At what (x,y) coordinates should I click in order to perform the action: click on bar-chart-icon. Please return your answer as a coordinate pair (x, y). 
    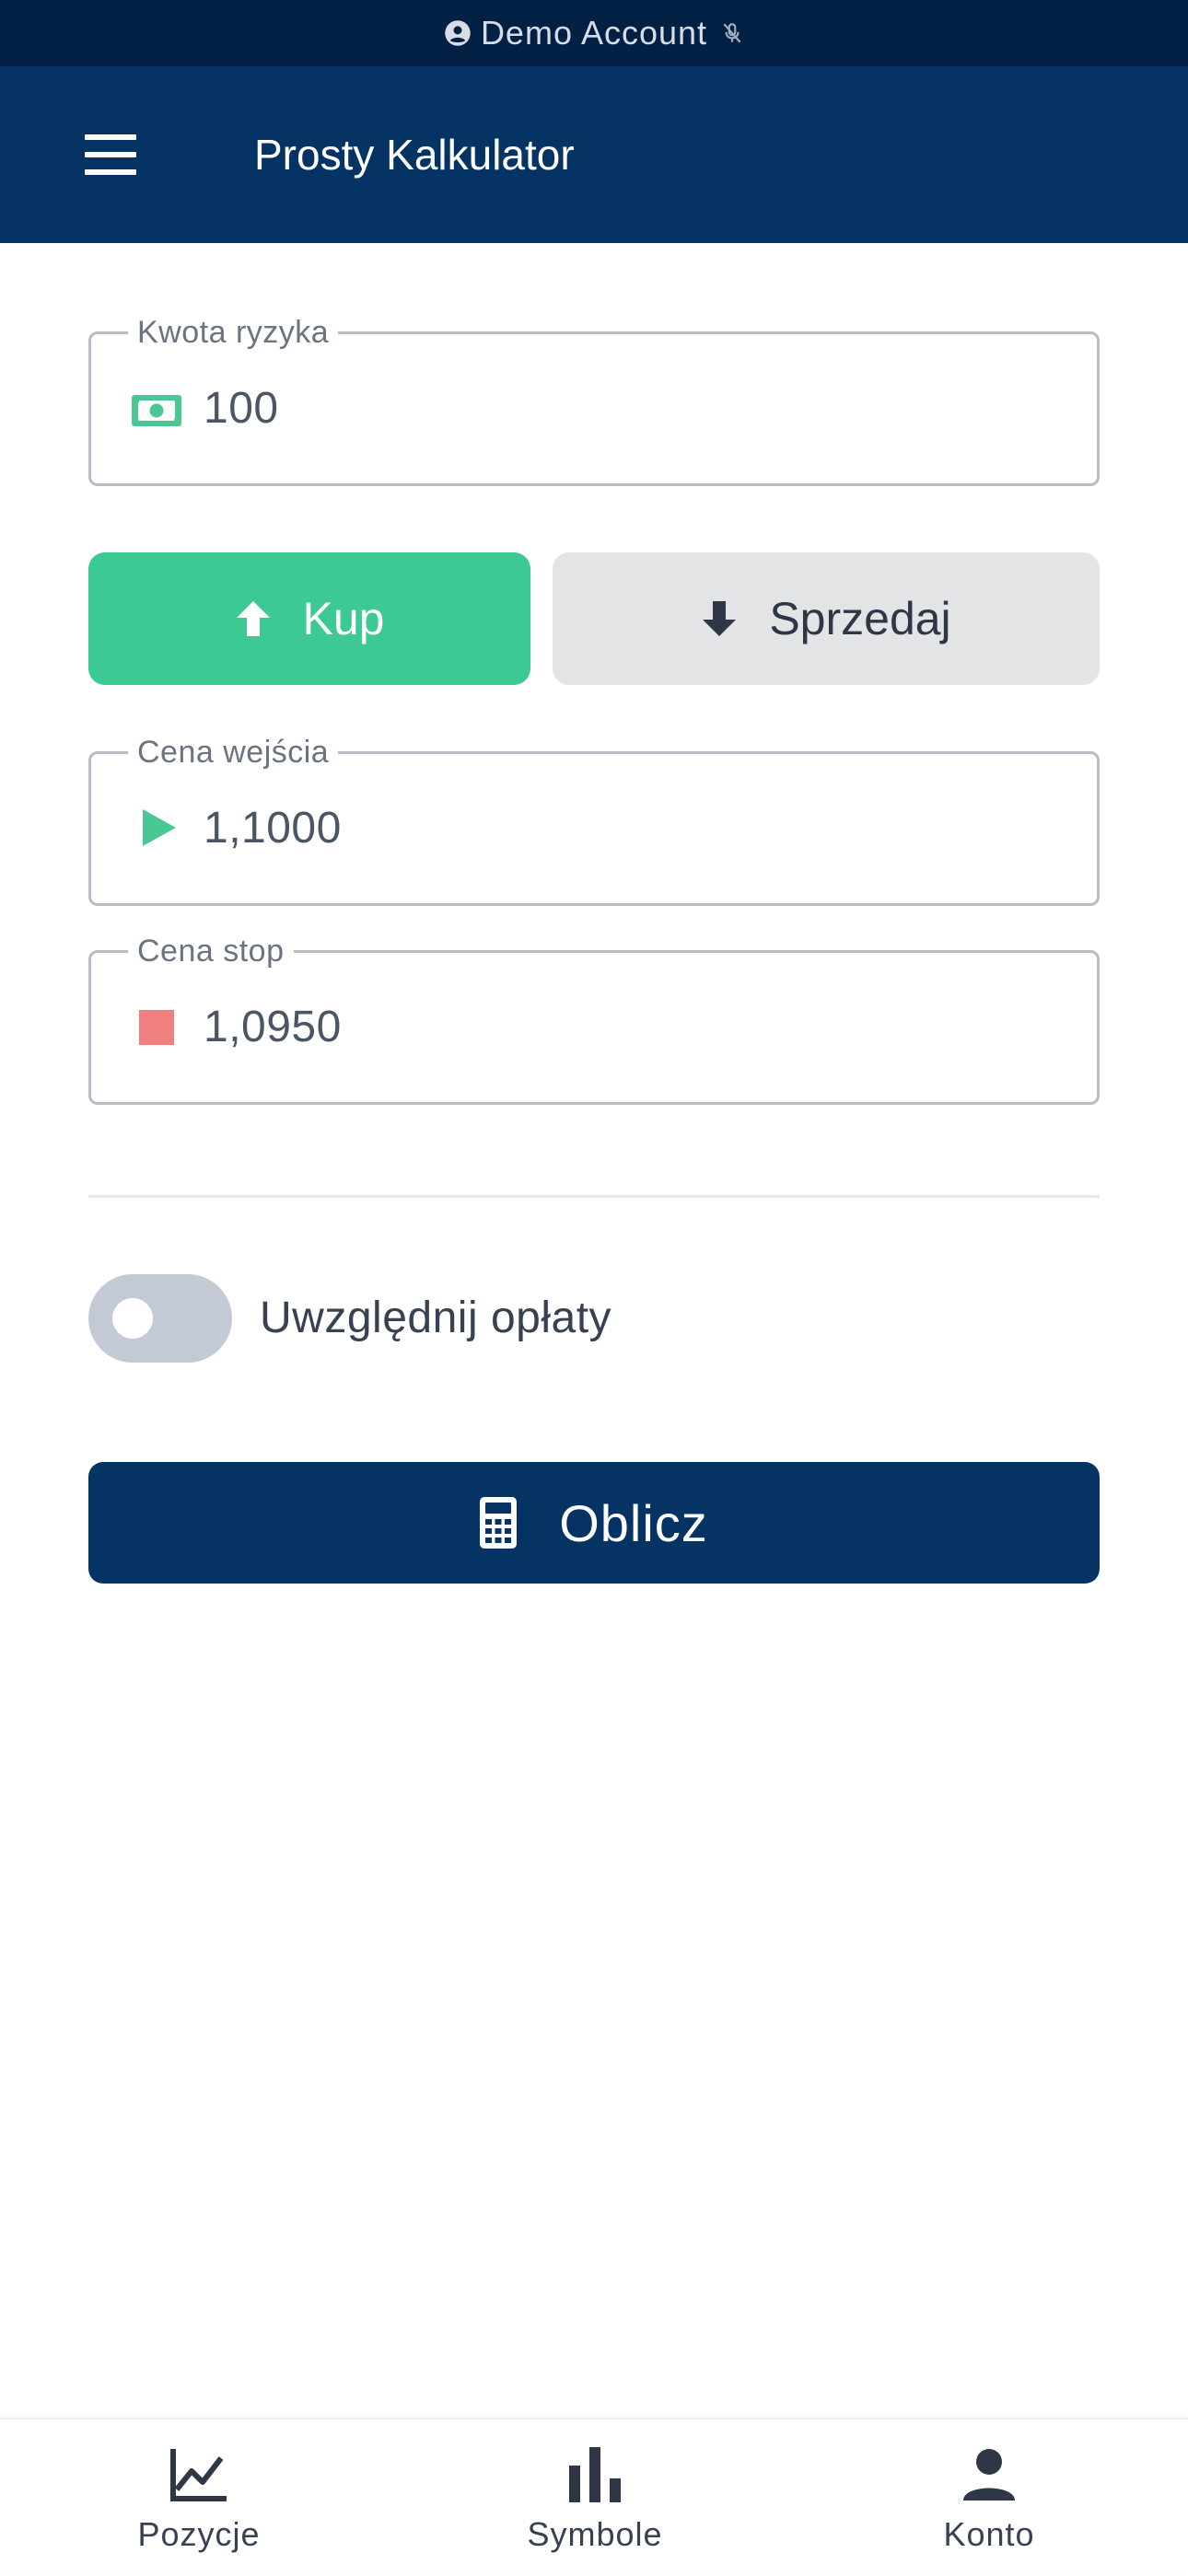
    Looking at the image, I should click on (595, 2474).